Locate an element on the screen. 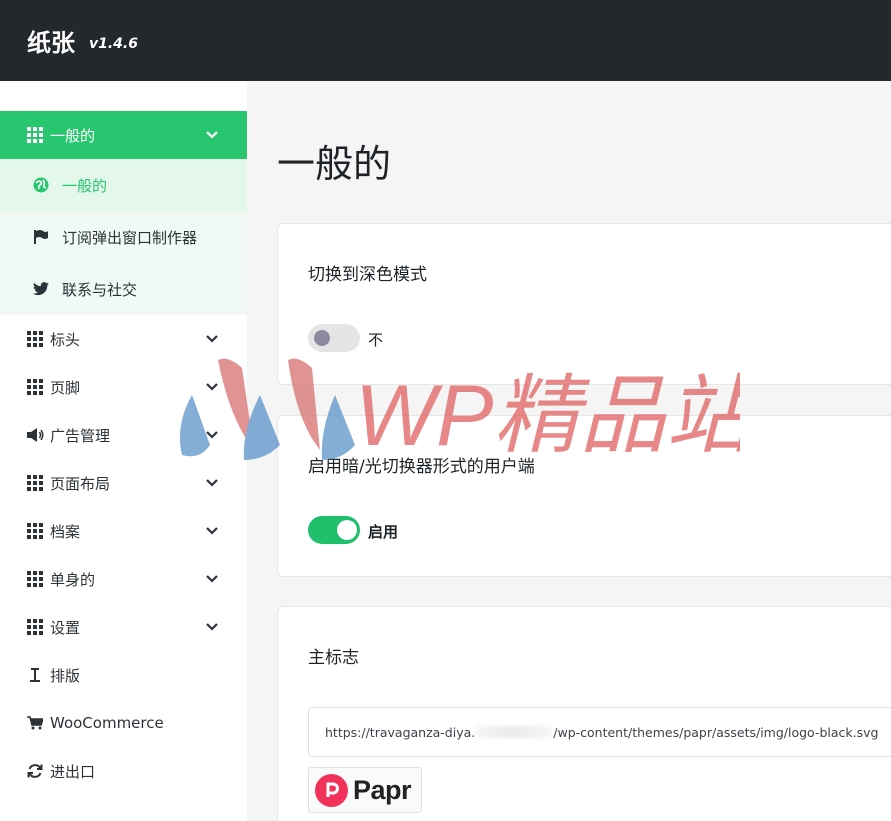 The height and width of the screenshot is (821, 891). sidebar-item-layout: 页面布局 is located at coordinates (123, 483).